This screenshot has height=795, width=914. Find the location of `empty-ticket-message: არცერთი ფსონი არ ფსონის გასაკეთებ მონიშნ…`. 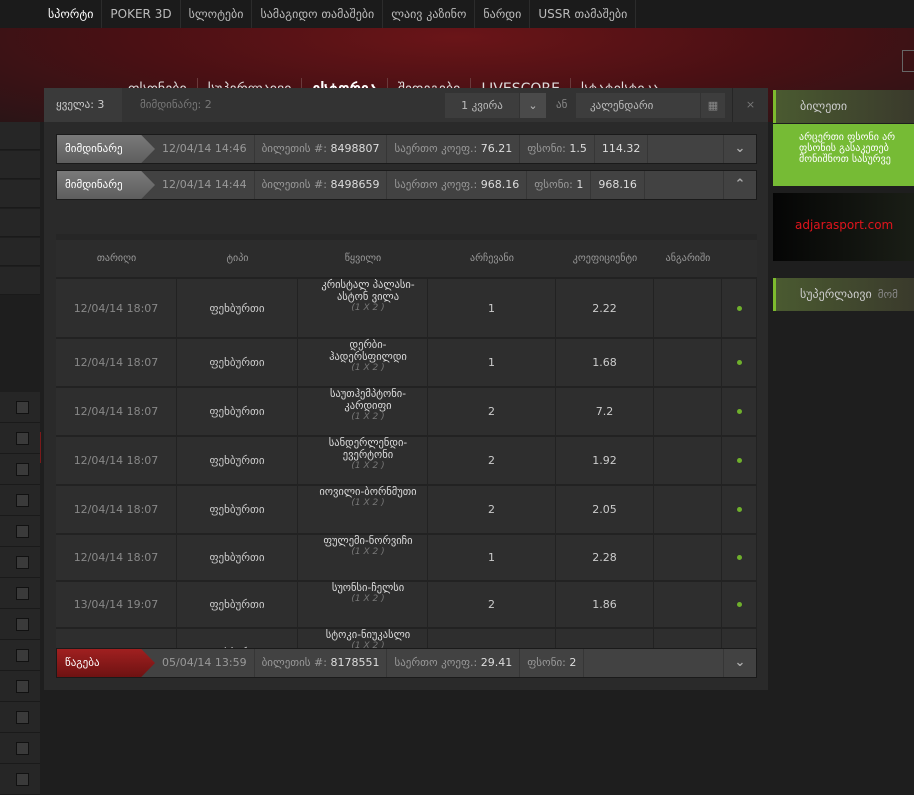

empty-ticket-message: არცერთი ფსონი არ ფსონის გასაკეთებ მონიშნ… is located at coordinates (843, 155).